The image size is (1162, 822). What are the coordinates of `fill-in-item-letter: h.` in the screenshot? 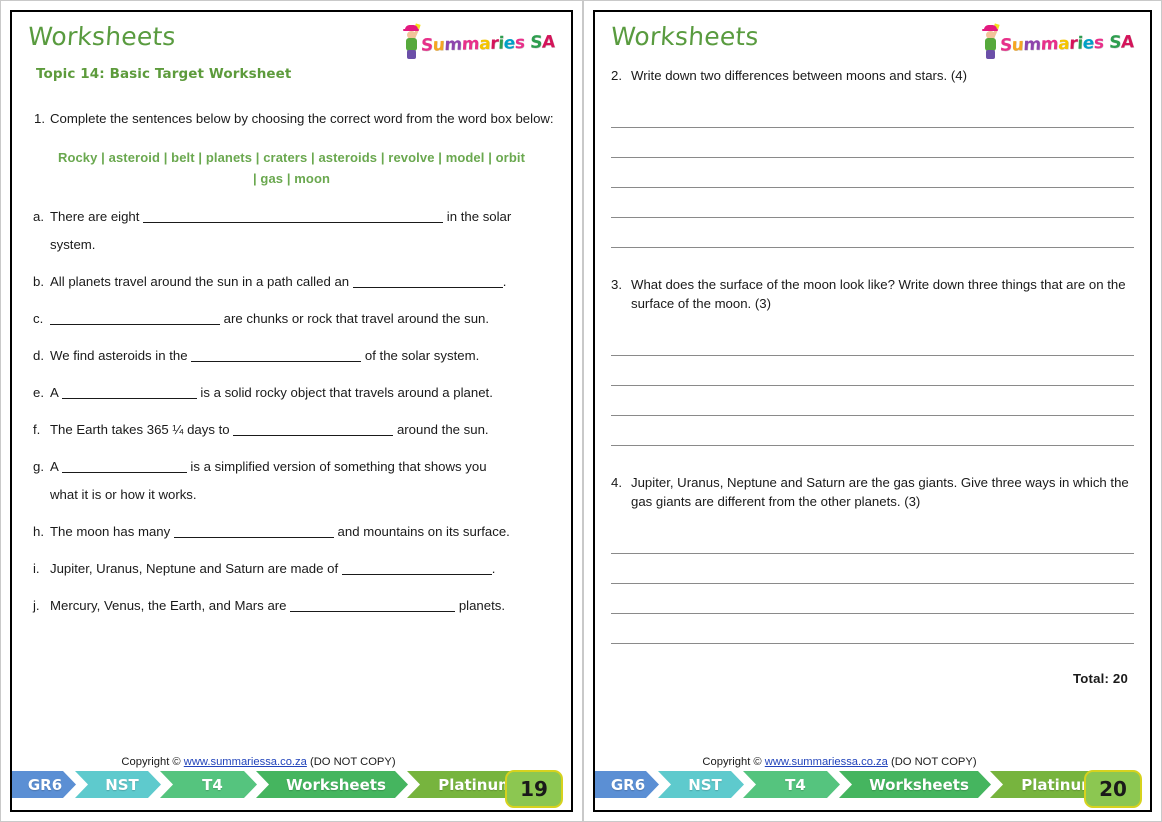 It's located at (38, 531).